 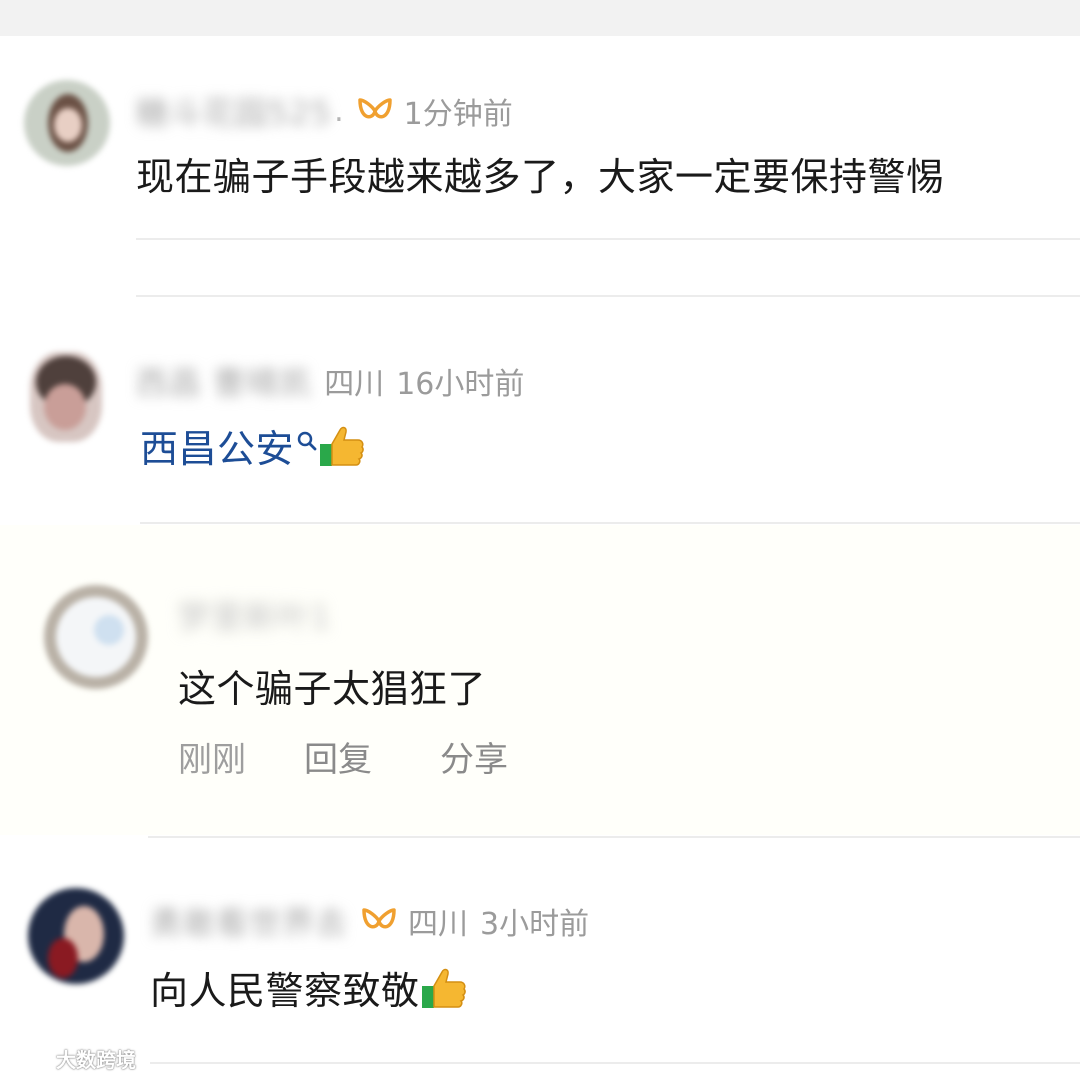 I want to click on comment-text: 西昌公安, so click(x=253, y=445).